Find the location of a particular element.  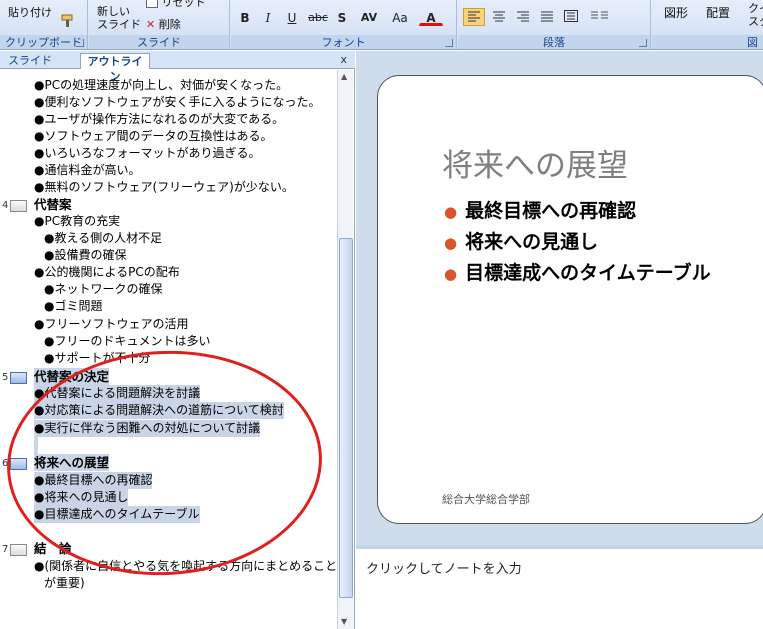

outline-bullet: ●PC教育の充実 is located at coordinates (77, 221).